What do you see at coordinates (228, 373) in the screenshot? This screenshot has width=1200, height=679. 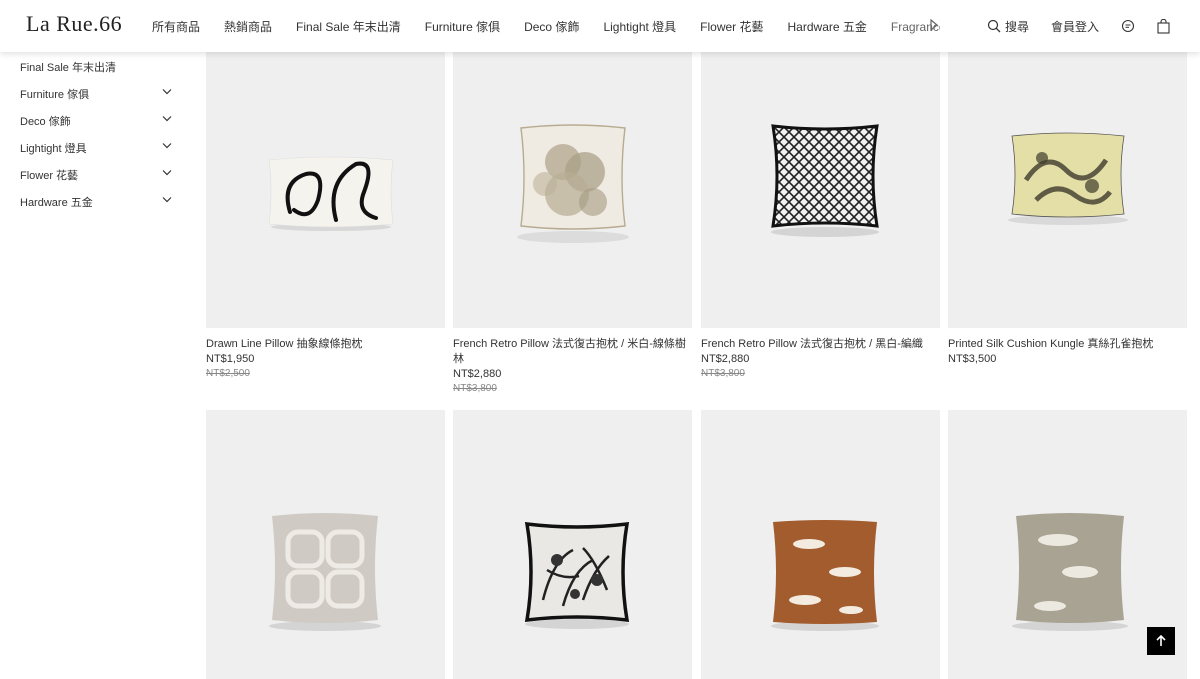 I see `product-original-price: NT$2,500` at bounding box center [228, 373].